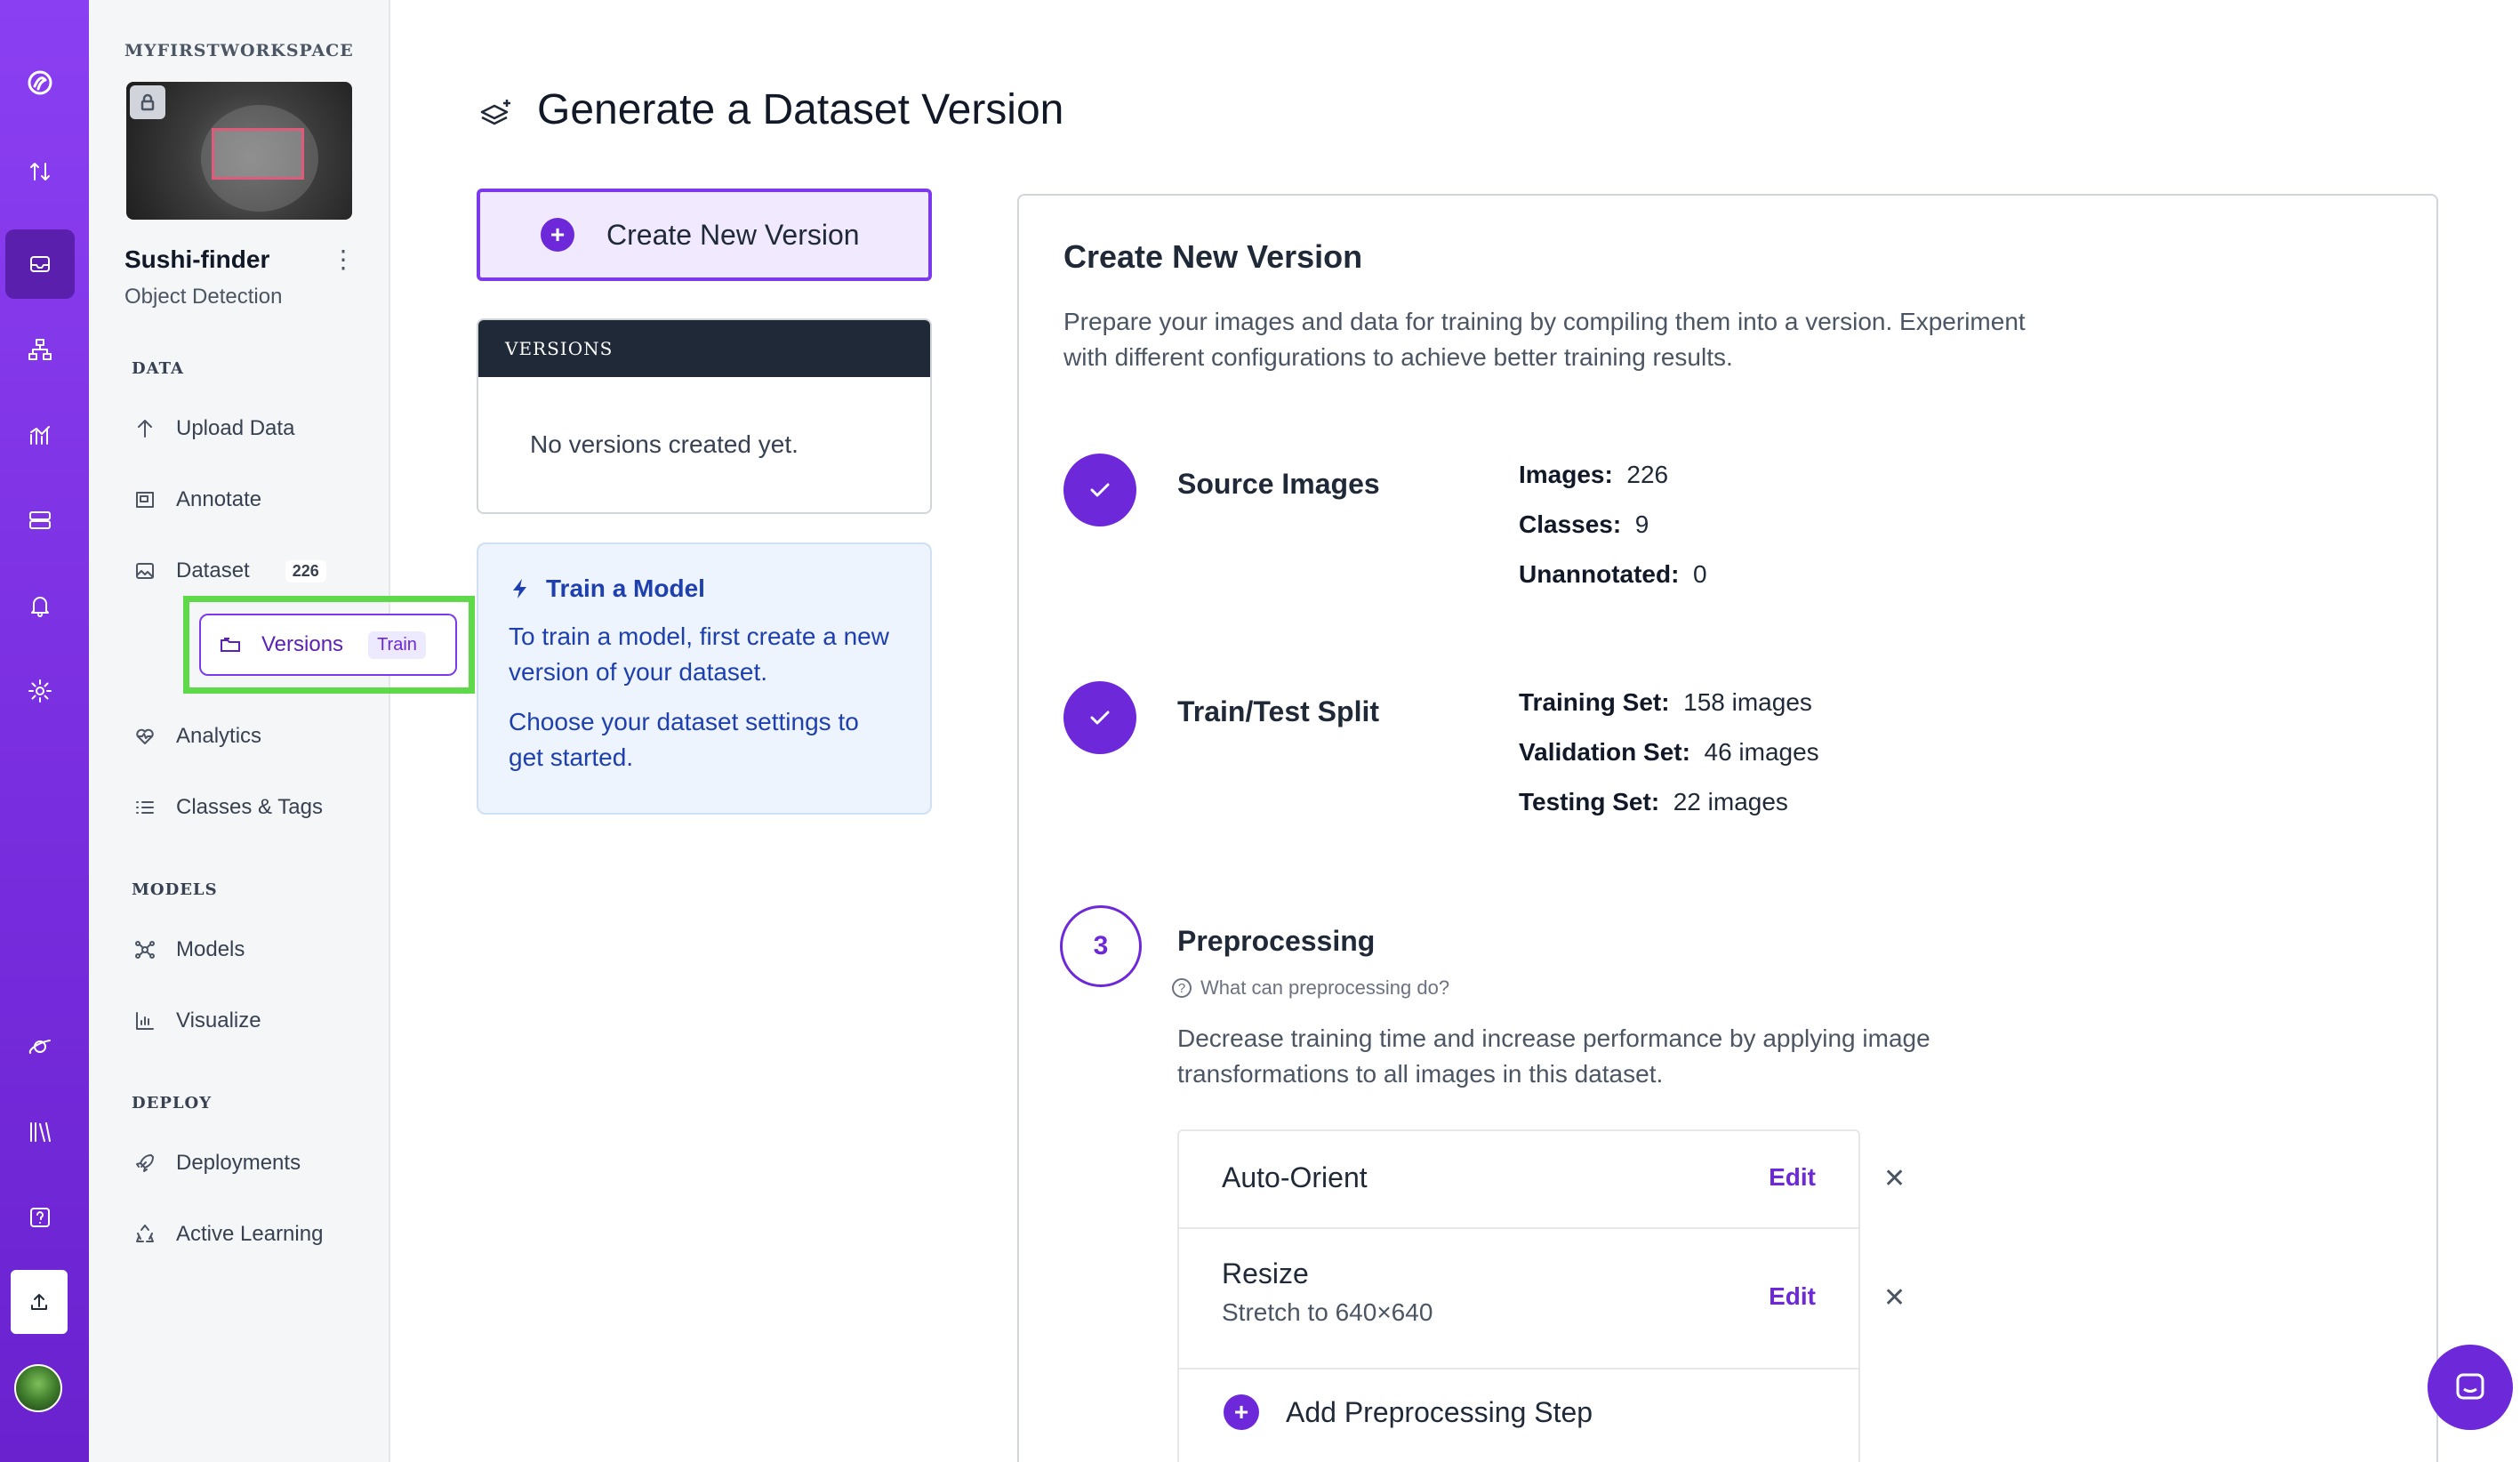  I want to click on server-icon, so click(40, 520).